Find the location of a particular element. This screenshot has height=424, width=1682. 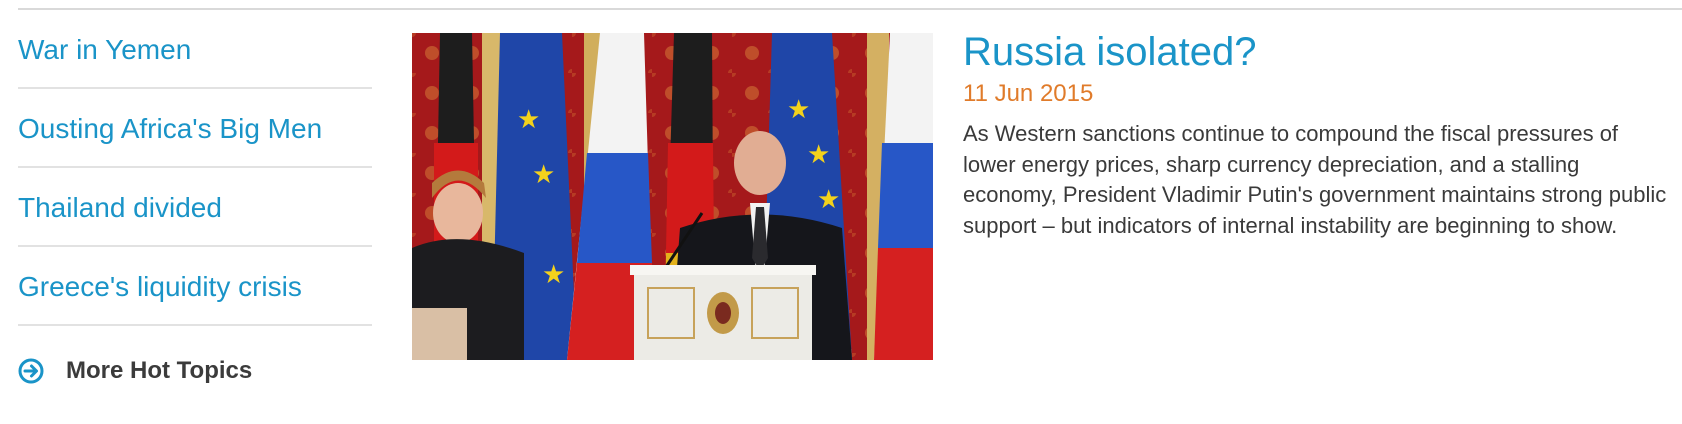

topic-link-greeces-liquidity-crisis: Greece's liquidity crisis is located at coordinates (195, 286).